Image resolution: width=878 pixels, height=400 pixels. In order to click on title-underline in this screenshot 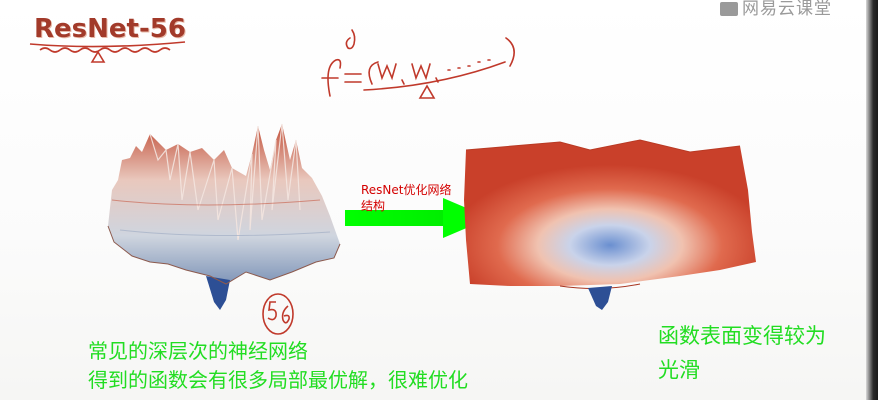, I will do `click(107, 52)`.